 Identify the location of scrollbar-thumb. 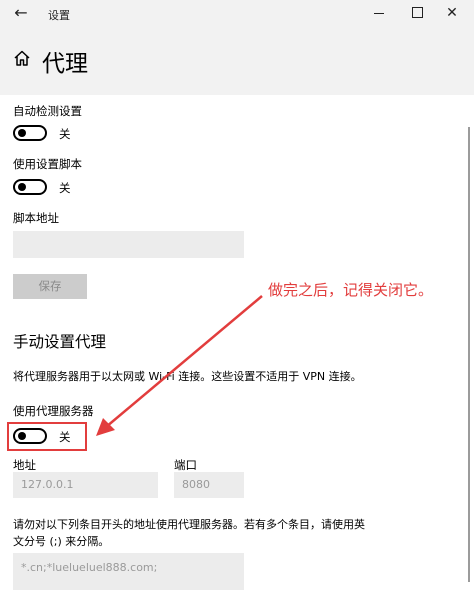
(469, 354).